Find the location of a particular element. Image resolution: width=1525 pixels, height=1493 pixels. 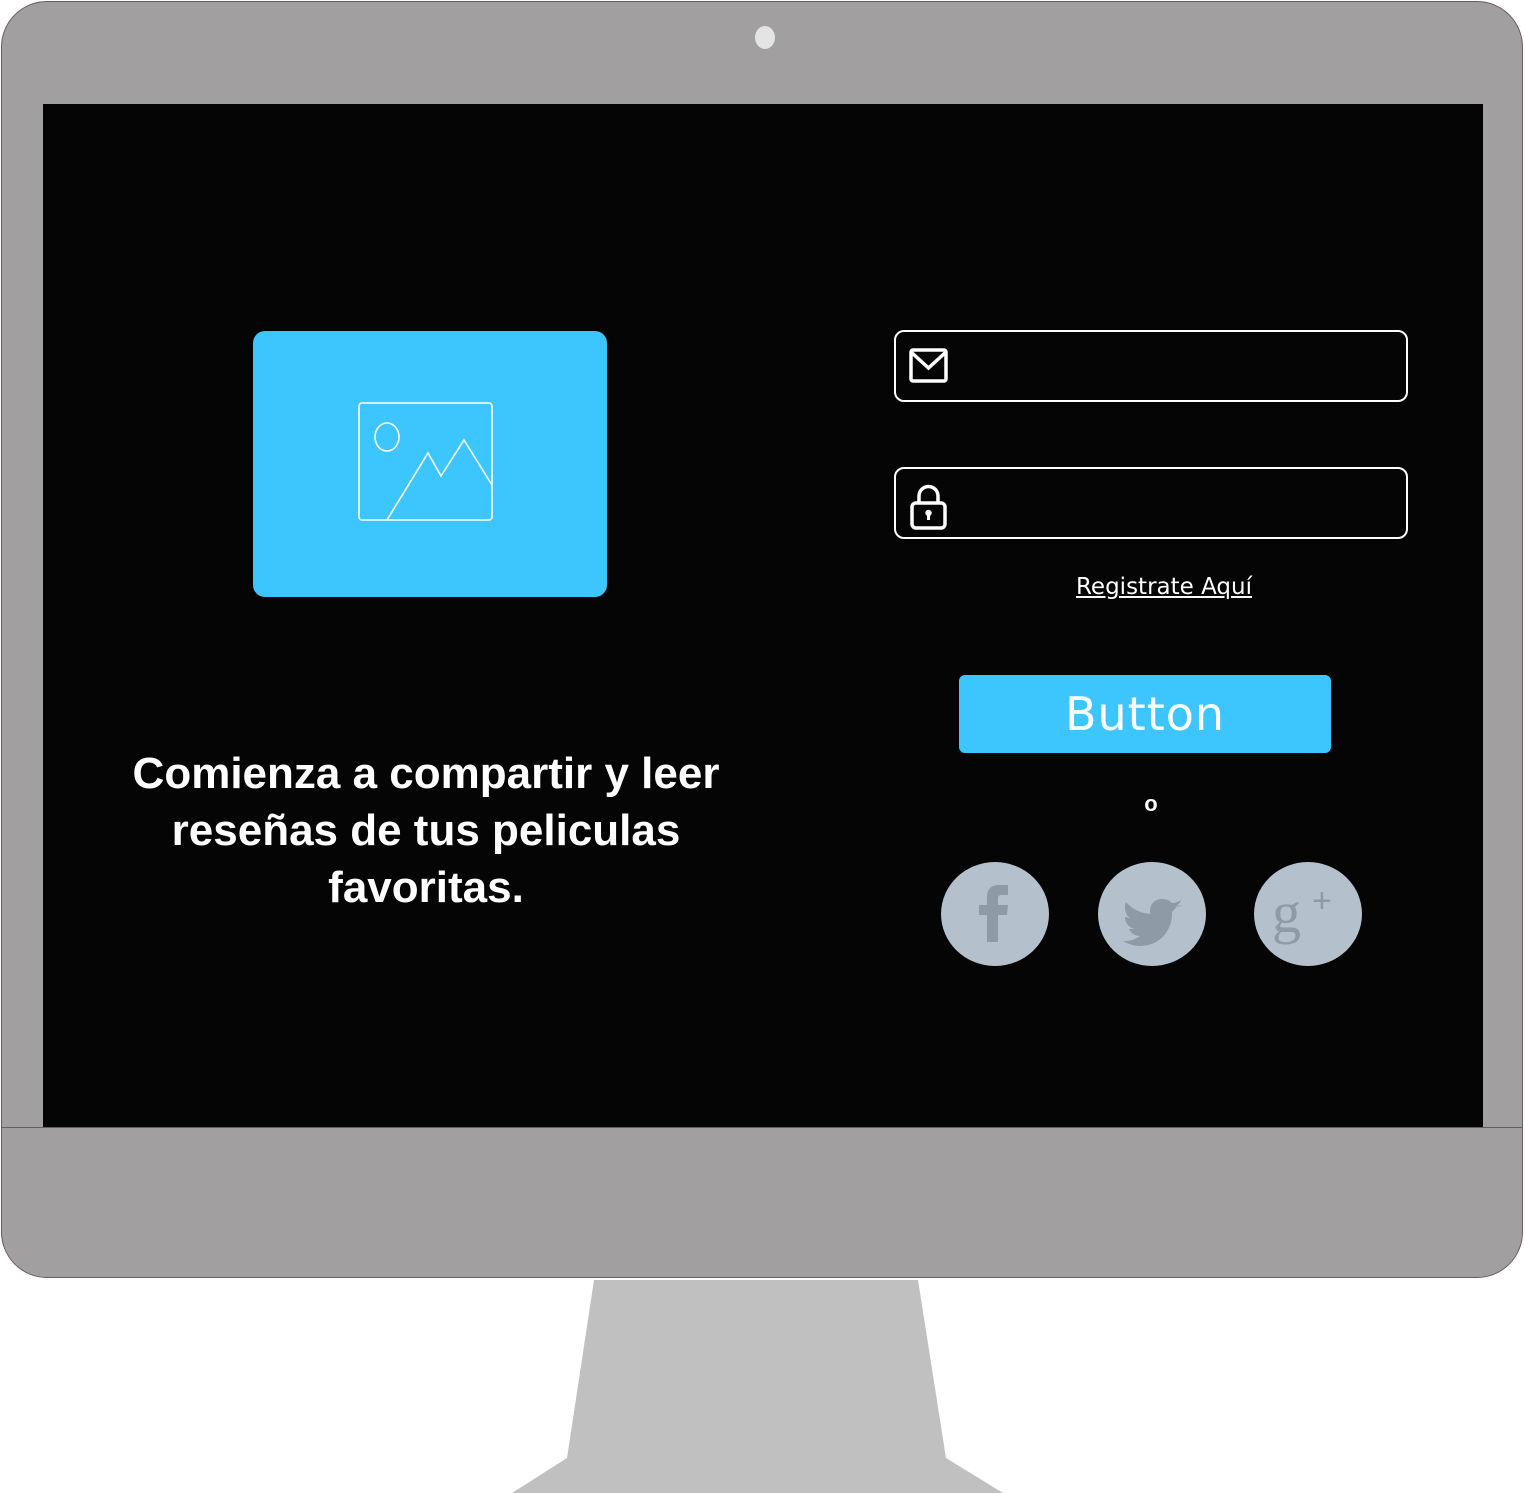

register-link: Registrate Aquí is located at coordinates (1164, 587).